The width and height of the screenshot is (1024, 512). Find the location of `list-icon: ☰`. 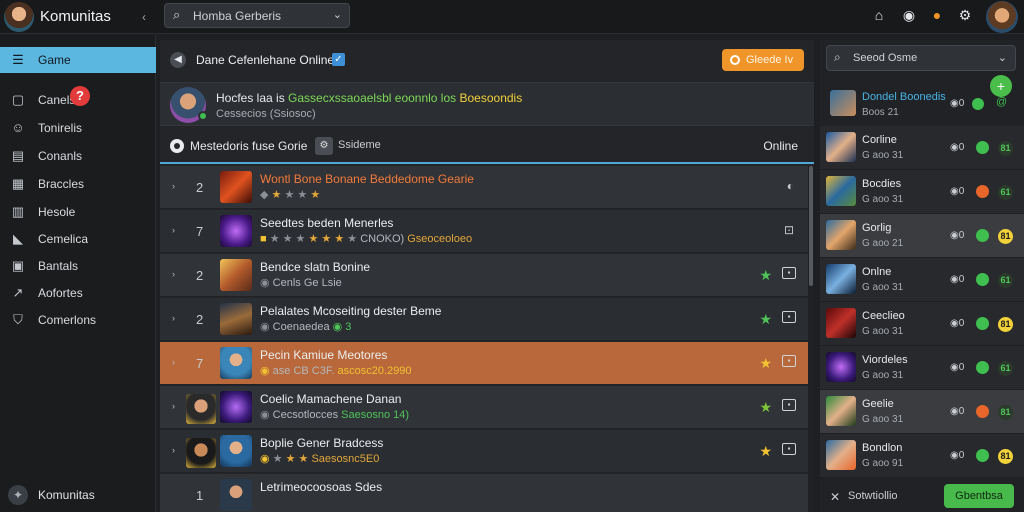

list-icon: ☰ is located at coordinates (18, 59).